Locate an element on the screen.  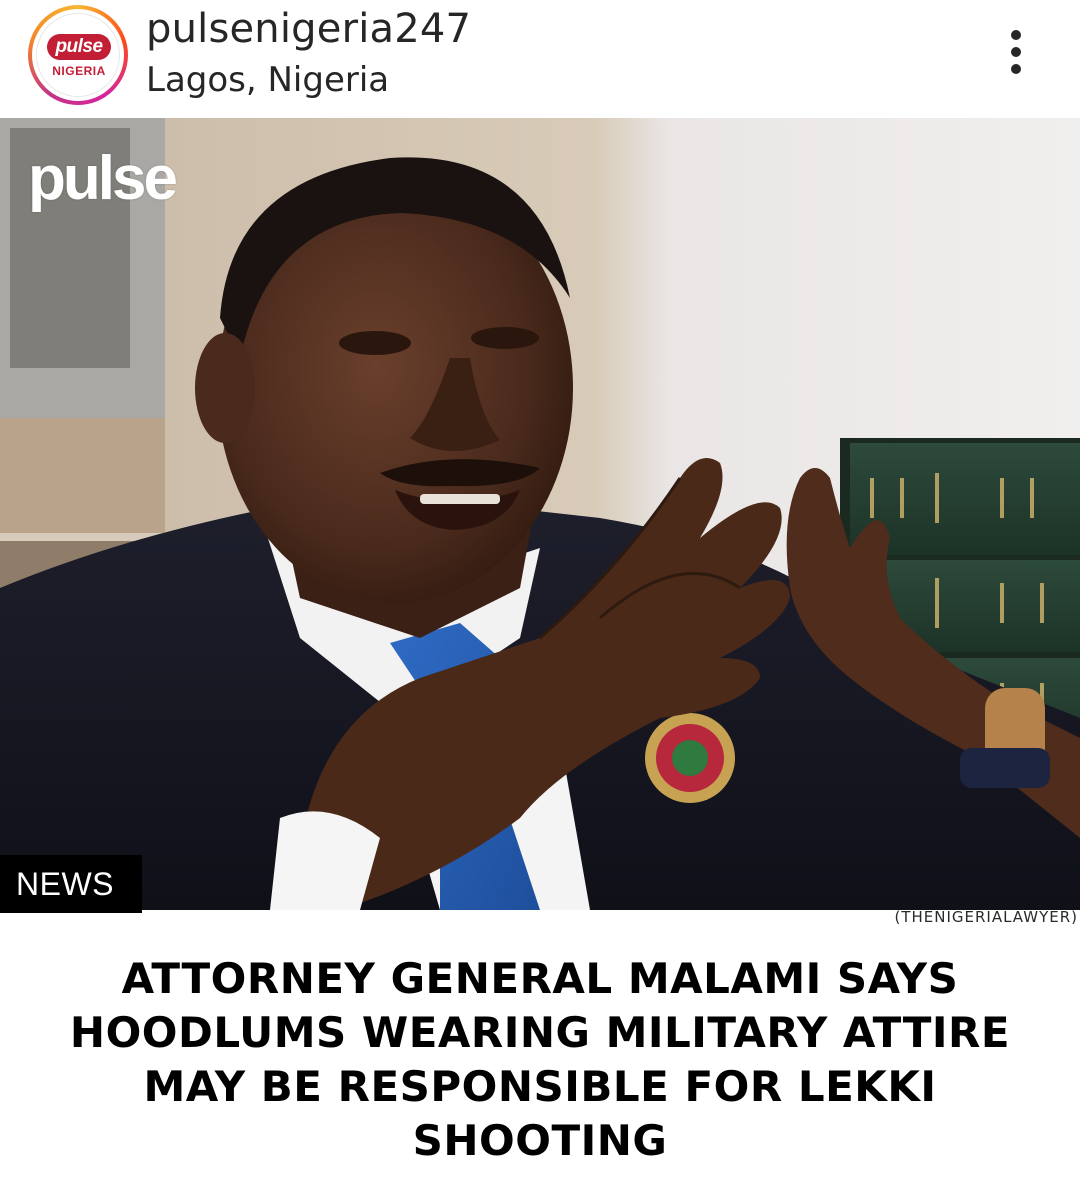
pulse-watermark: pulse is located at coordinates (103, 178).